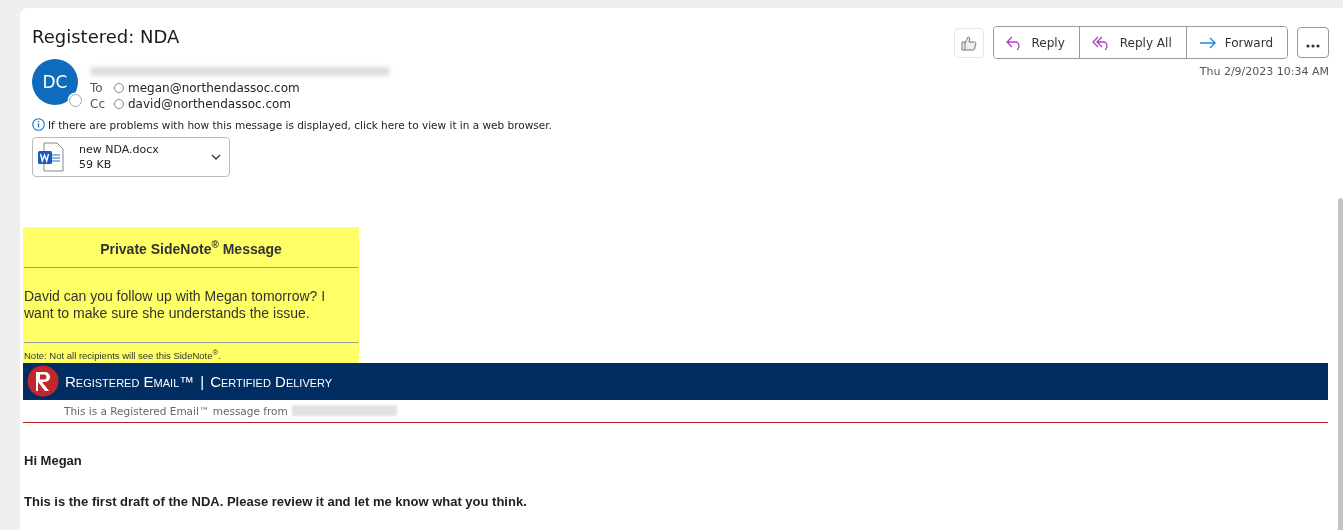  Describe the element at coordinates (119, 149) in the screenshot. I see `attachment-name: new NDA.docx` at that location.